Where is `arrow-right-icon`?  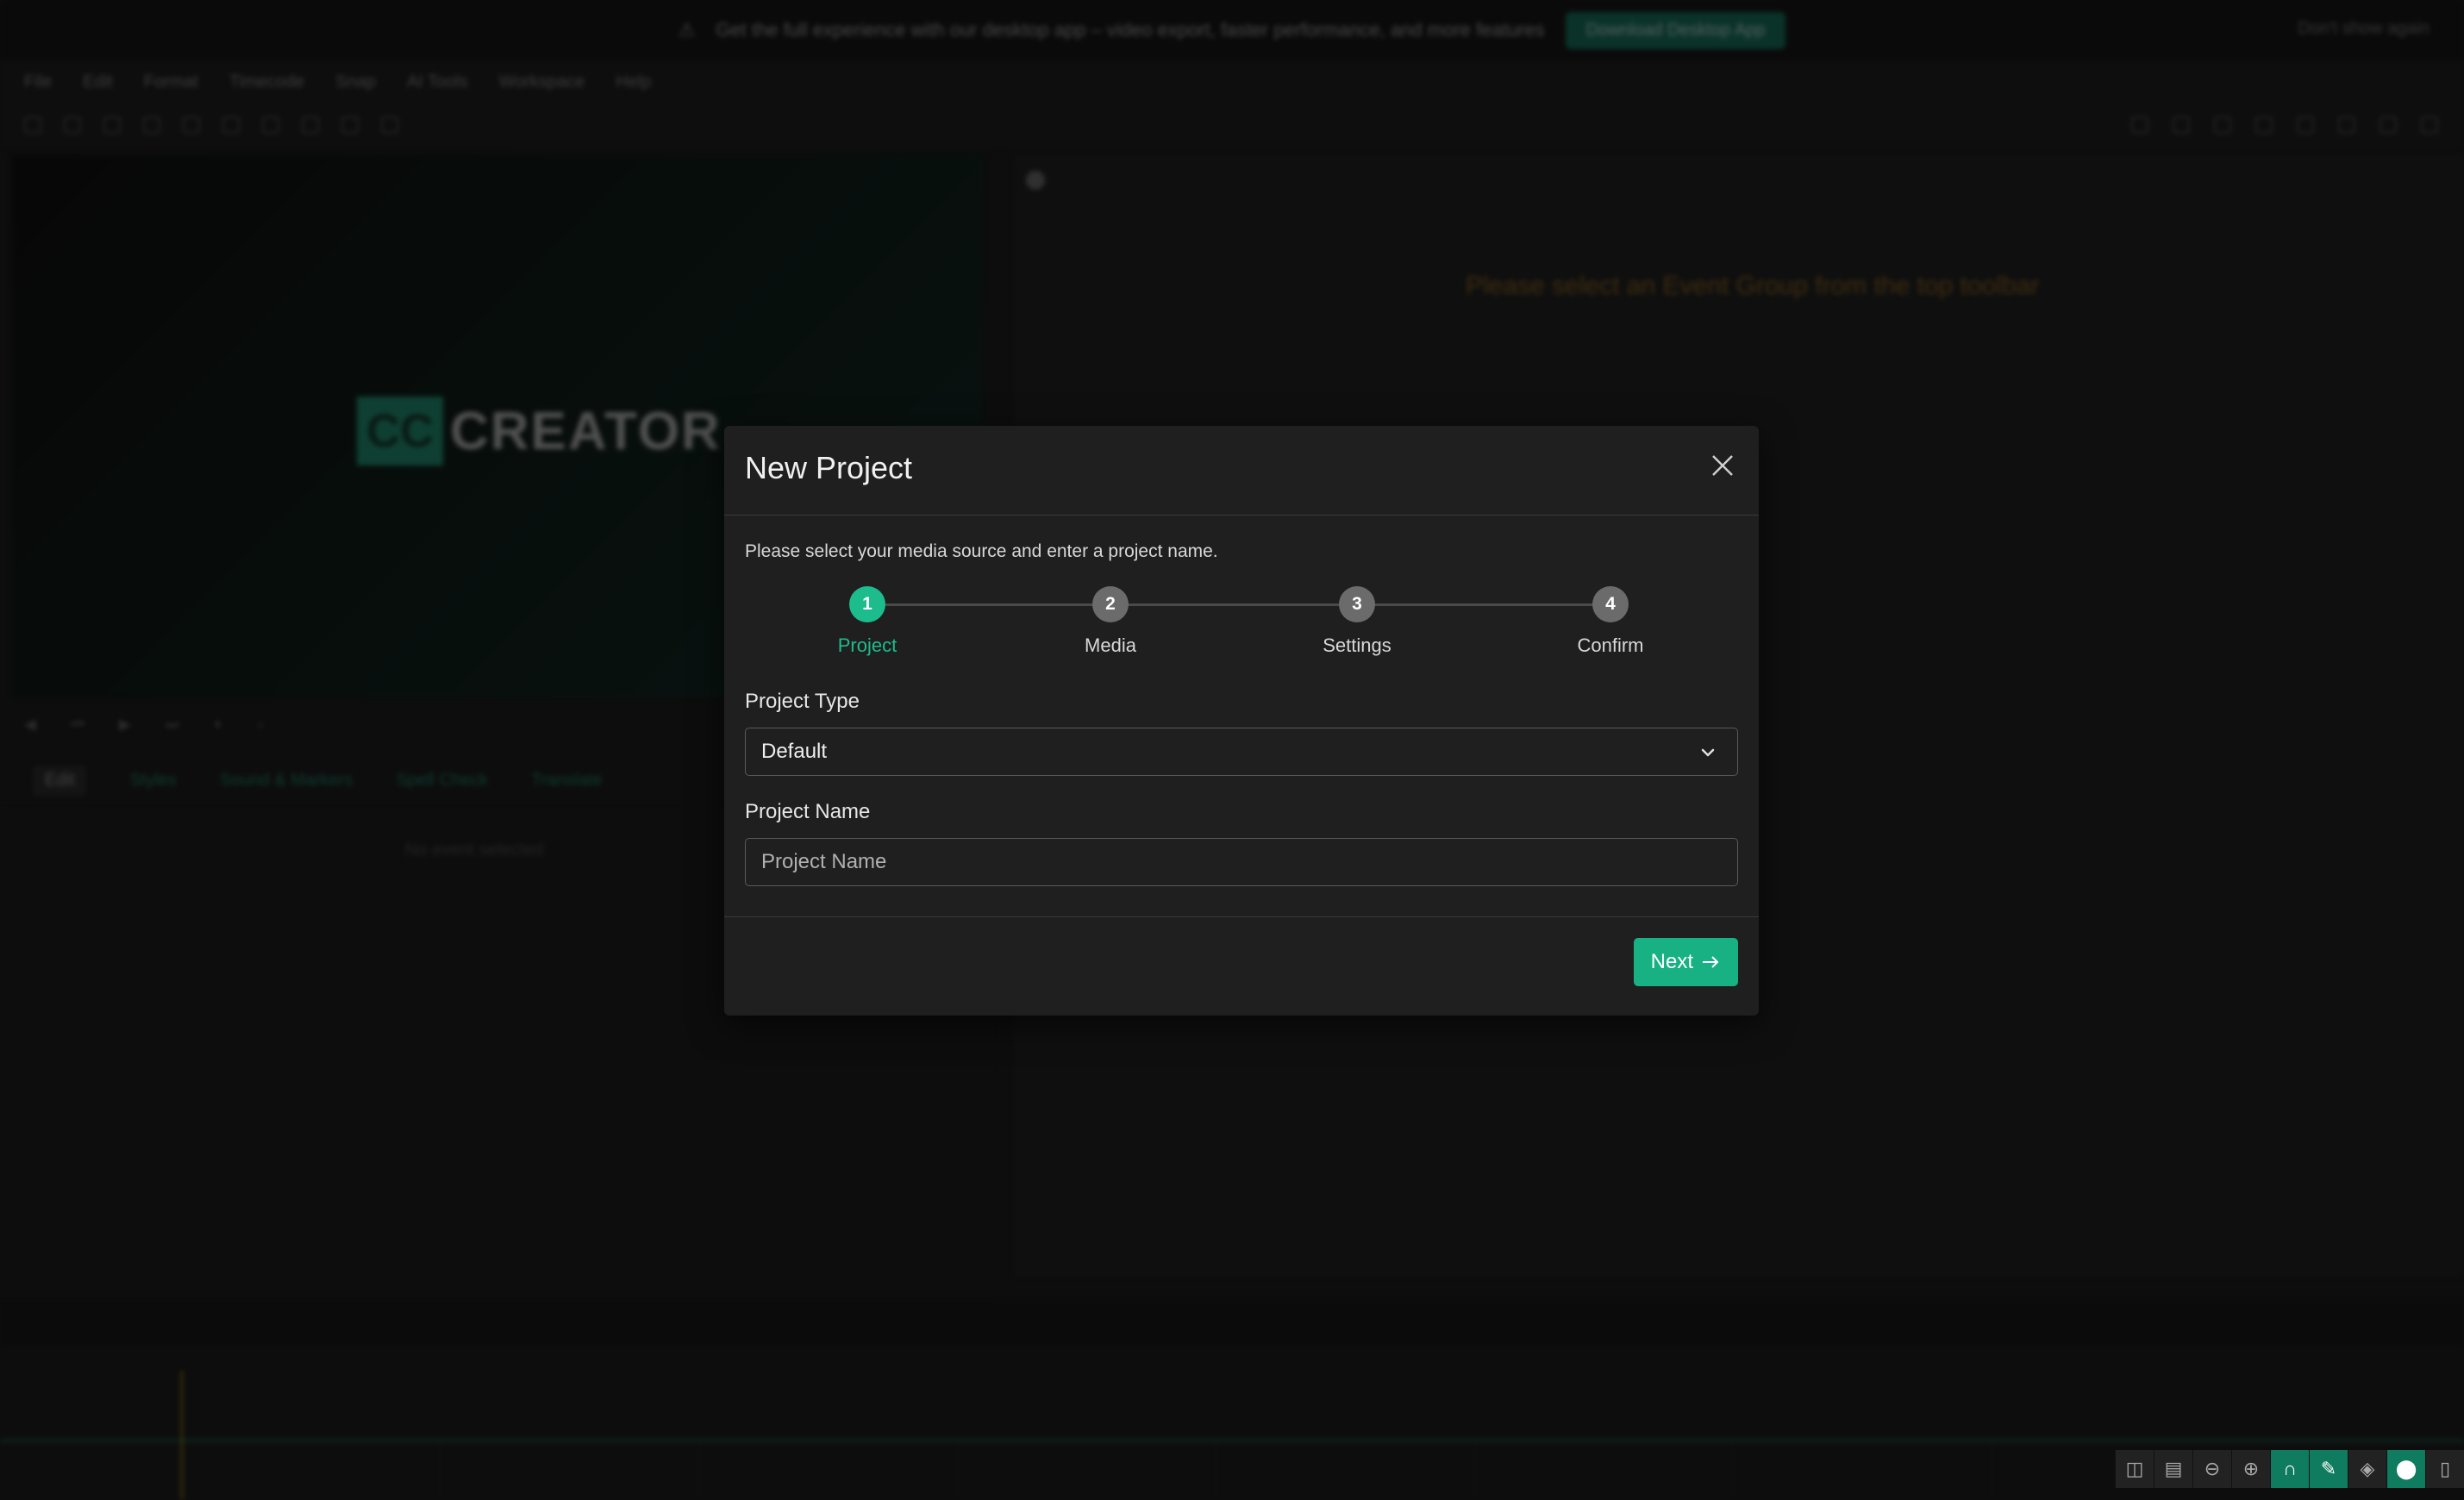 arrow-right-icon is located at coordinates (1711, 962).